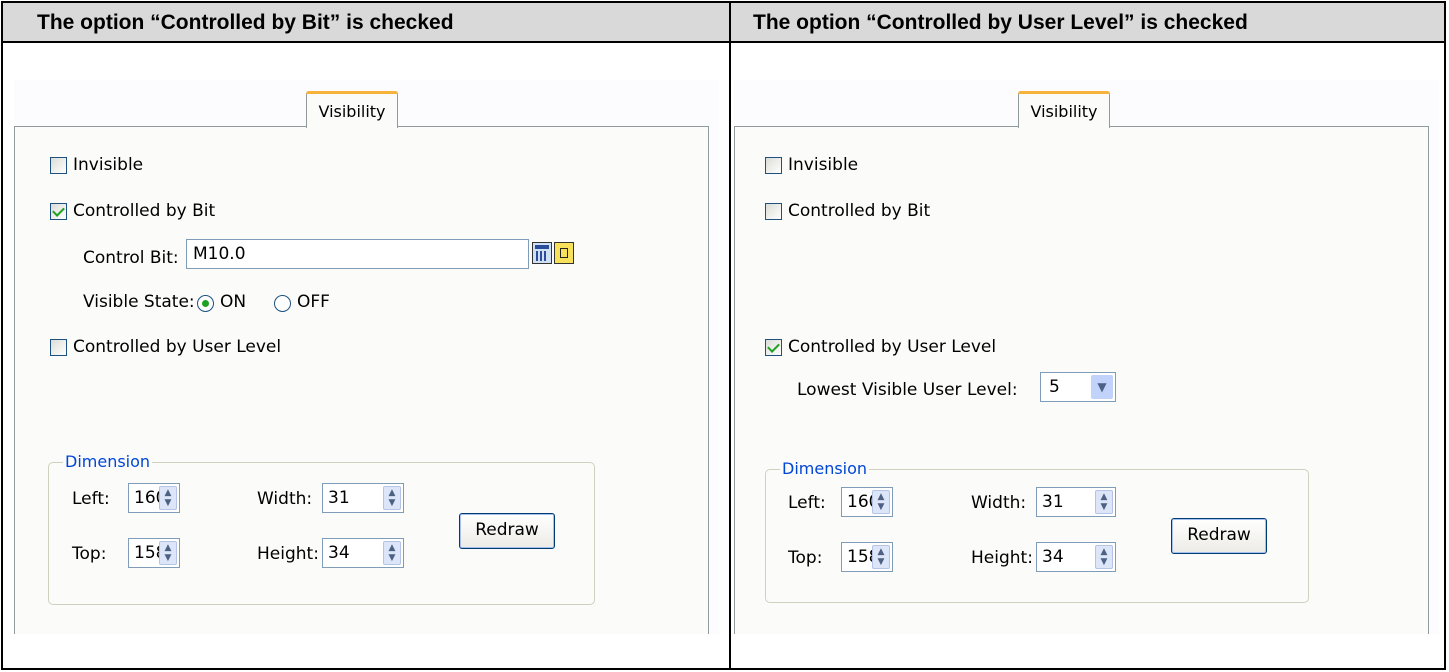  I want to click on lowest-visible-user-level-label: Lowest Visible User Level:, so click(907, 390).